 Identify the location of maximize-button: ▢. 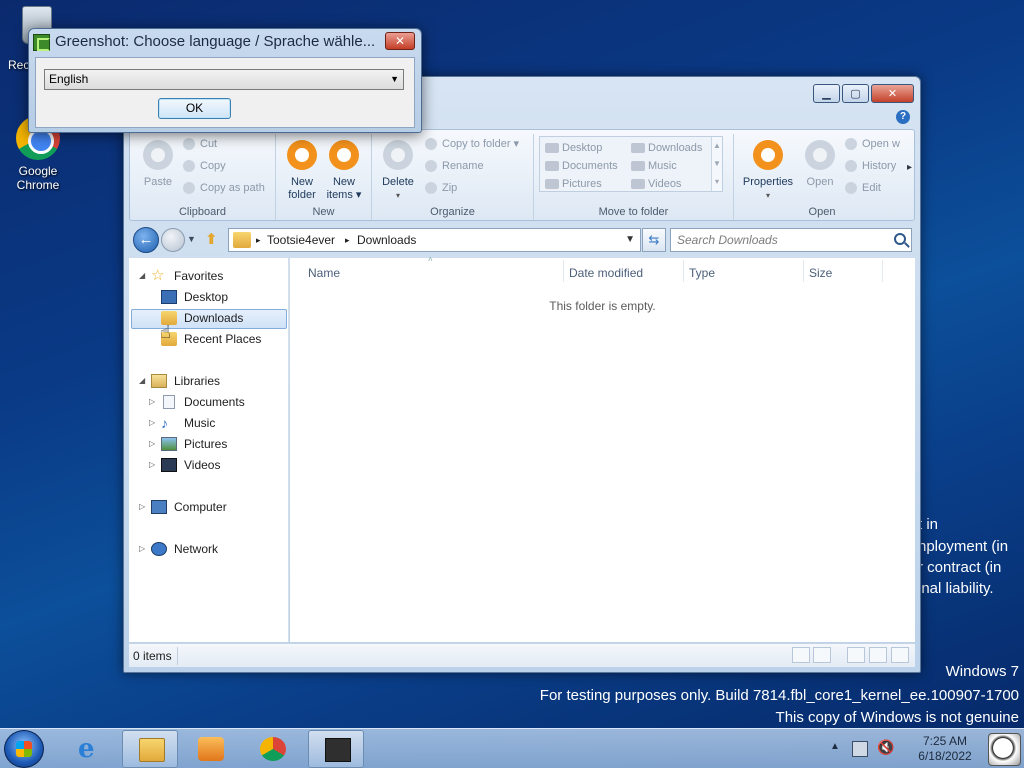
(855, 93).